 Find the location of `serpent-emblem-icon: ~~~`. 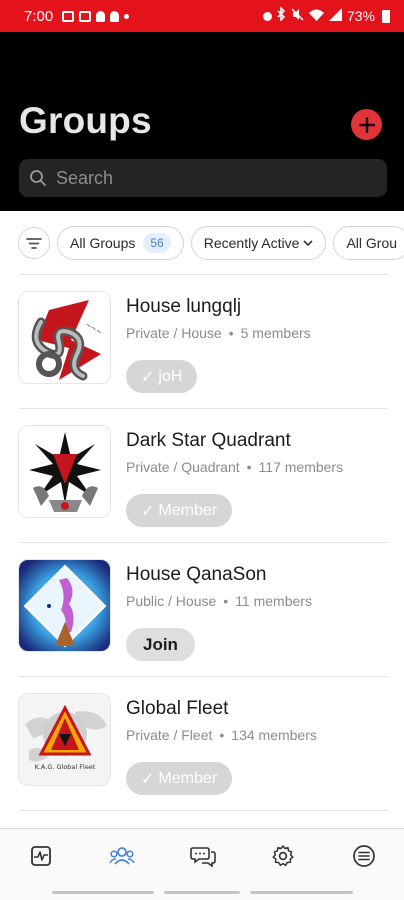

serpent-emblem-icon: ~~~ is located at coordinates (64, 337).